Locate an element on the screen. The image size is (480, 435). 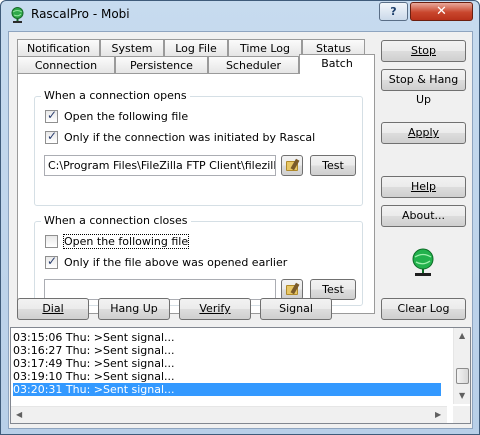
help-title-button: ? is located at coordinates (393, 11).